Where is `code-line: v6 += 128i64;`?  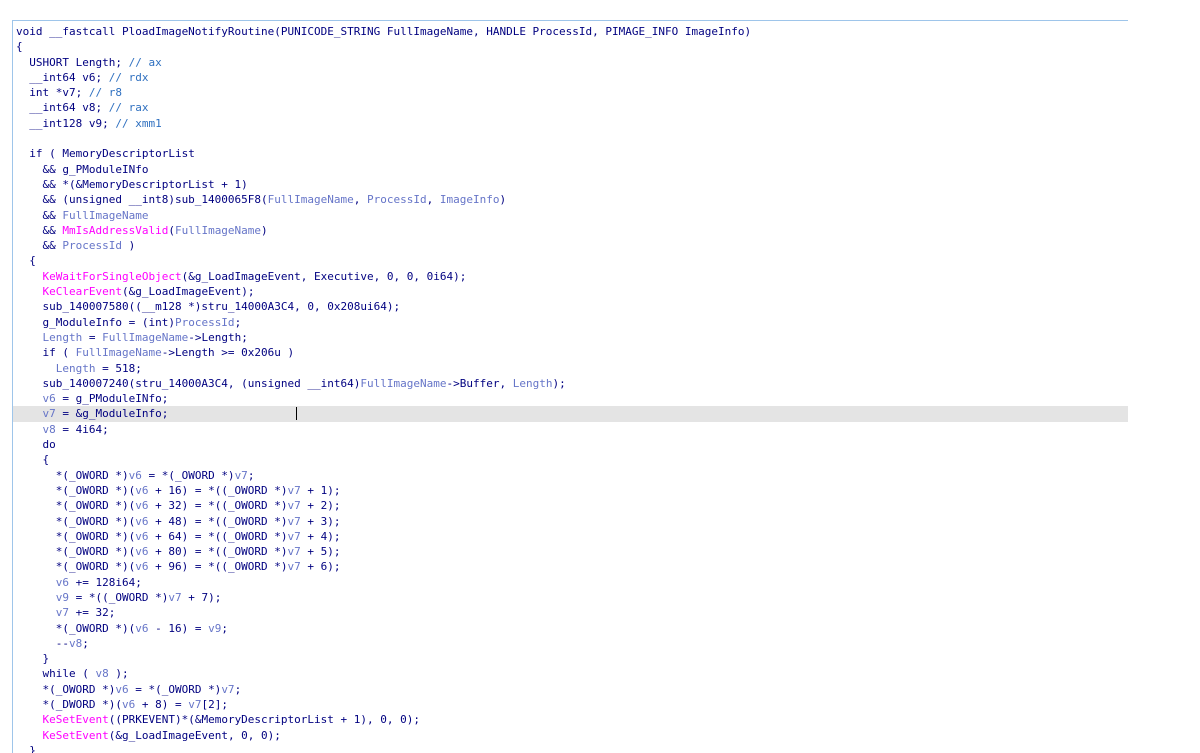 code-line: v6 += 128i64; is located at coordinates (570, 582).